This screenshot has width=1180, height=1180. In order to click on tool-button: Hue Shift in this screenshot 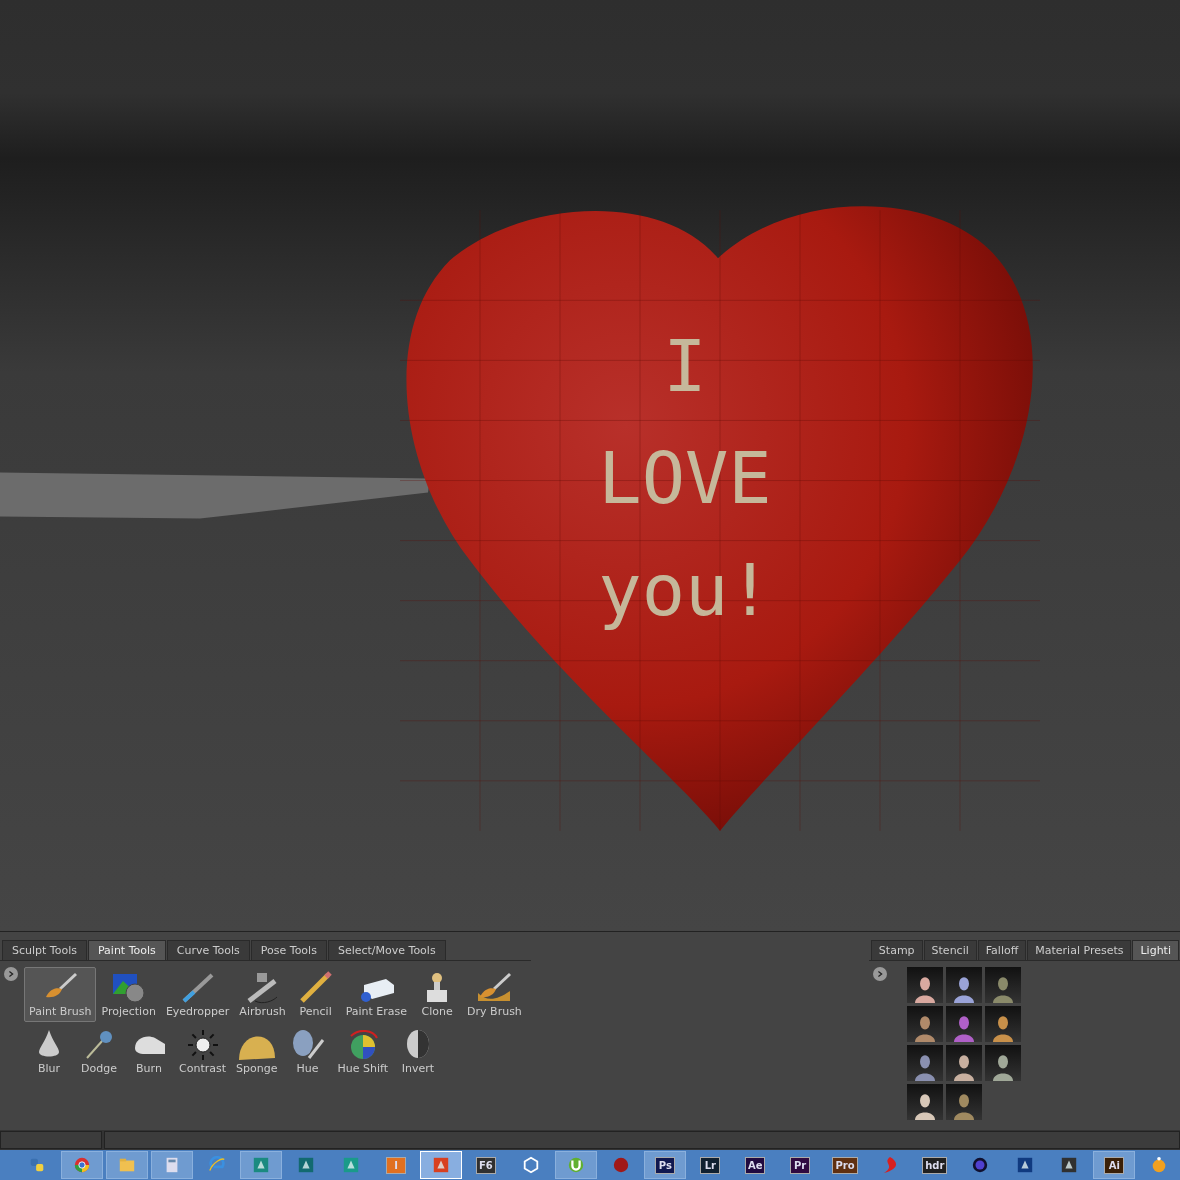, I will do `click(362, 1051)`.